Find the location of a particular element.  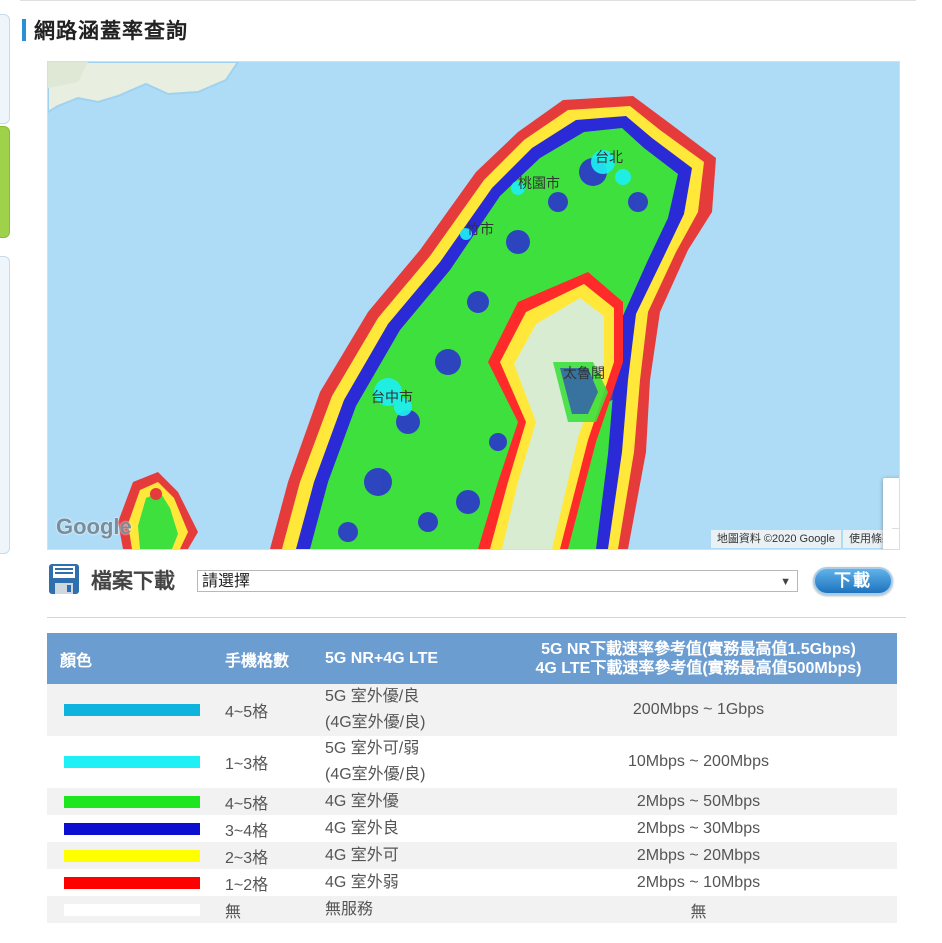

legend-row: 4~5格 4G 室外優 2Mbps ~ 50Mbps is located at coordinates (472, 801).